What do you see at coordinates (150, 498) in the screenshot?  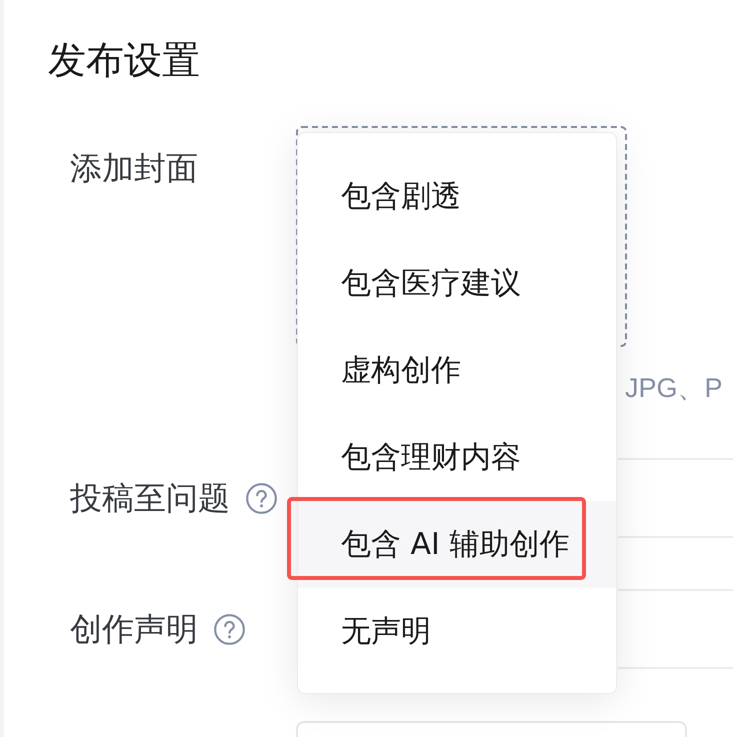 I see `field-label: 投稿至问题` at bounding box center [150, 498].